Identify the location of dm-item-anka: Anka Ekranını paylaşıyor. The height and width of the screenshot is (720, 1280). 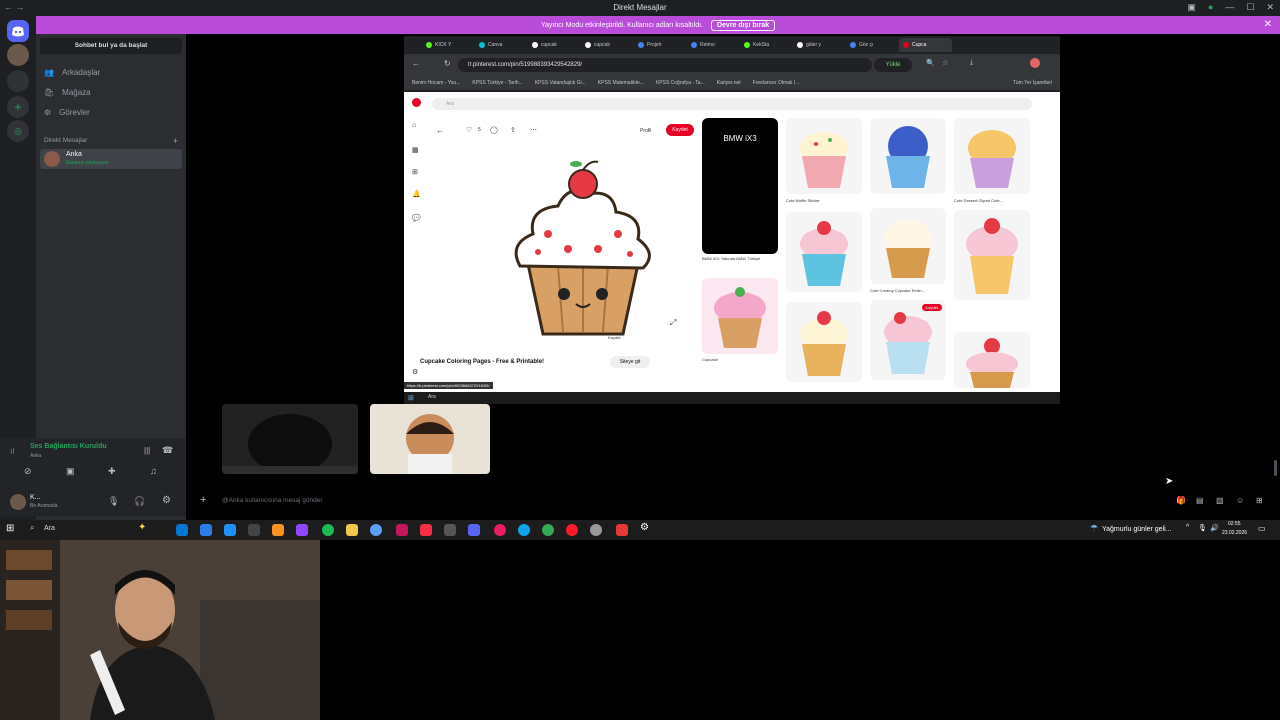
(111, 159).